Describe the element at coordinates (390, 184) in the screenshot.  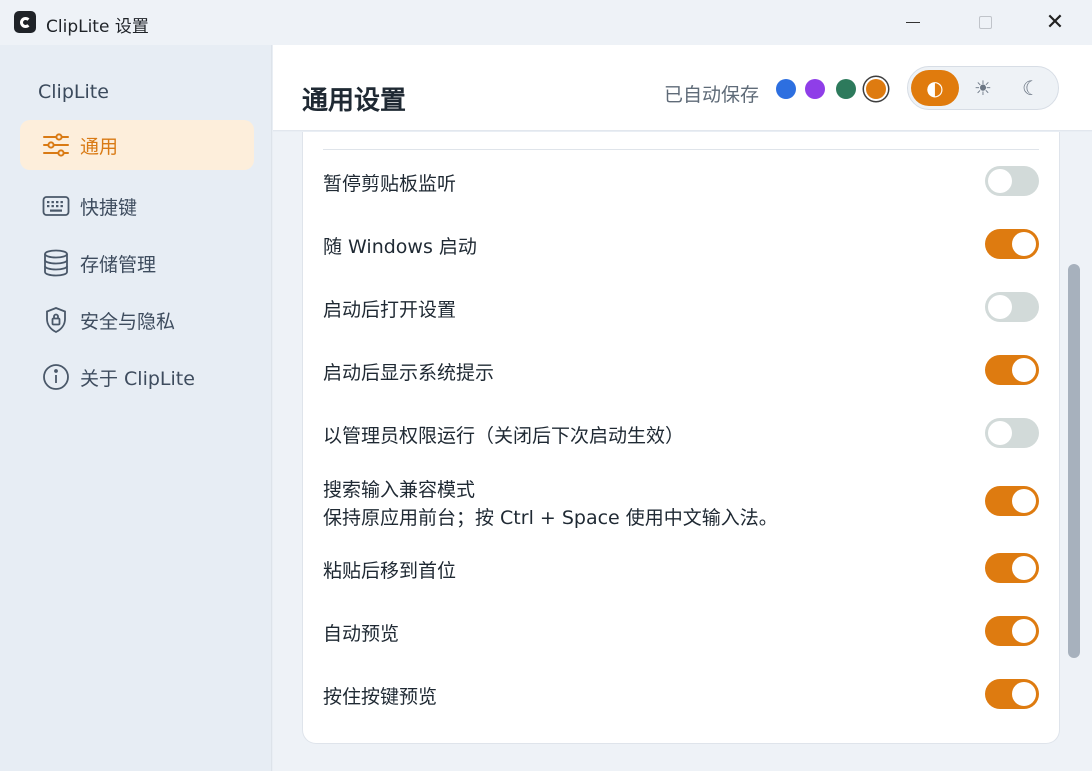
I see `setting-label: 暂停剪贴板监听` at that location.